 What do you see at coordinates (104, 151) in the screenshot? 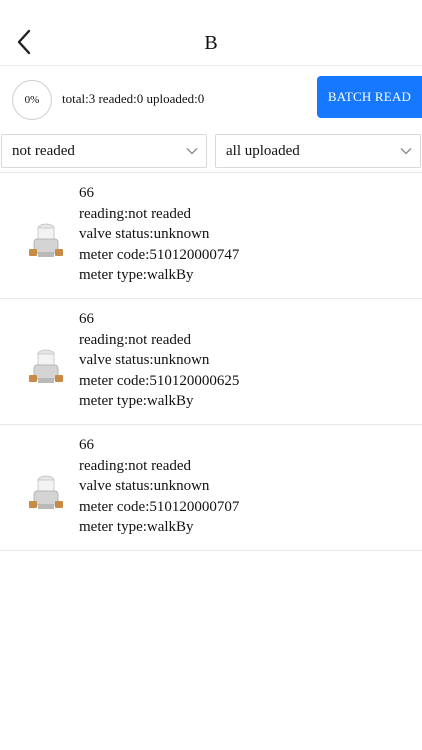
I see `reading-filter-select: not readed` at bounding box center [104, 151].